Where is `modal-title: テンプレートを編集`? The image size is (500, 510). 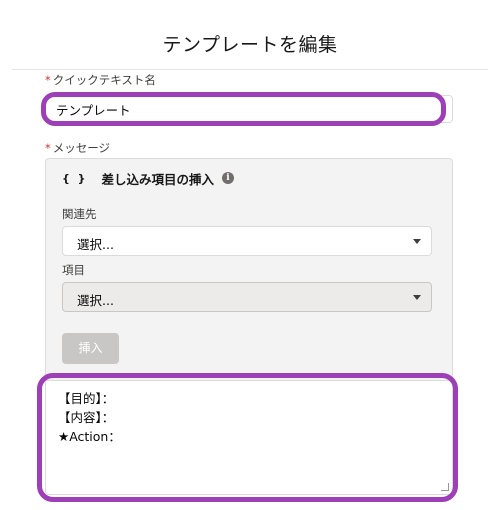
modal-title: テンプレートを編集 is located at coordinates (250, 45).